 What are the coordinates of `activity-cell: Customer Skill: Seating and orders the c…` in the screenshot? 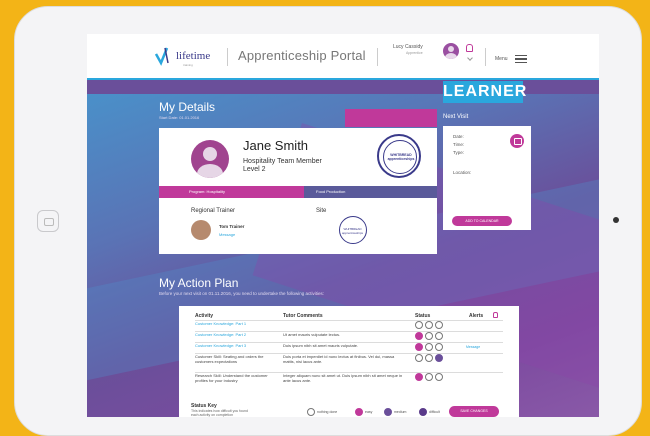 It's located at (229, 359).